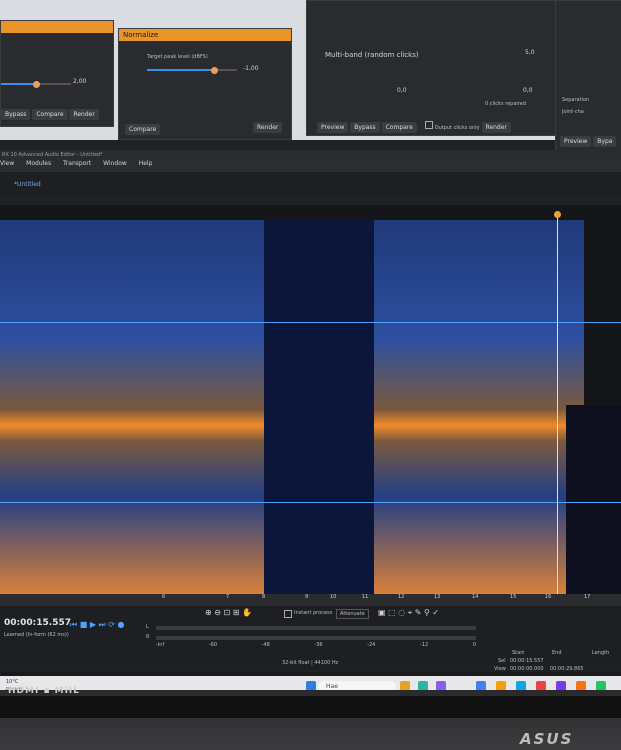 The height and width of the screenshot is (750, 621). Describe the element at coordinates (310, 707) in the screenshot. I see `monitor-bezel` at that location.